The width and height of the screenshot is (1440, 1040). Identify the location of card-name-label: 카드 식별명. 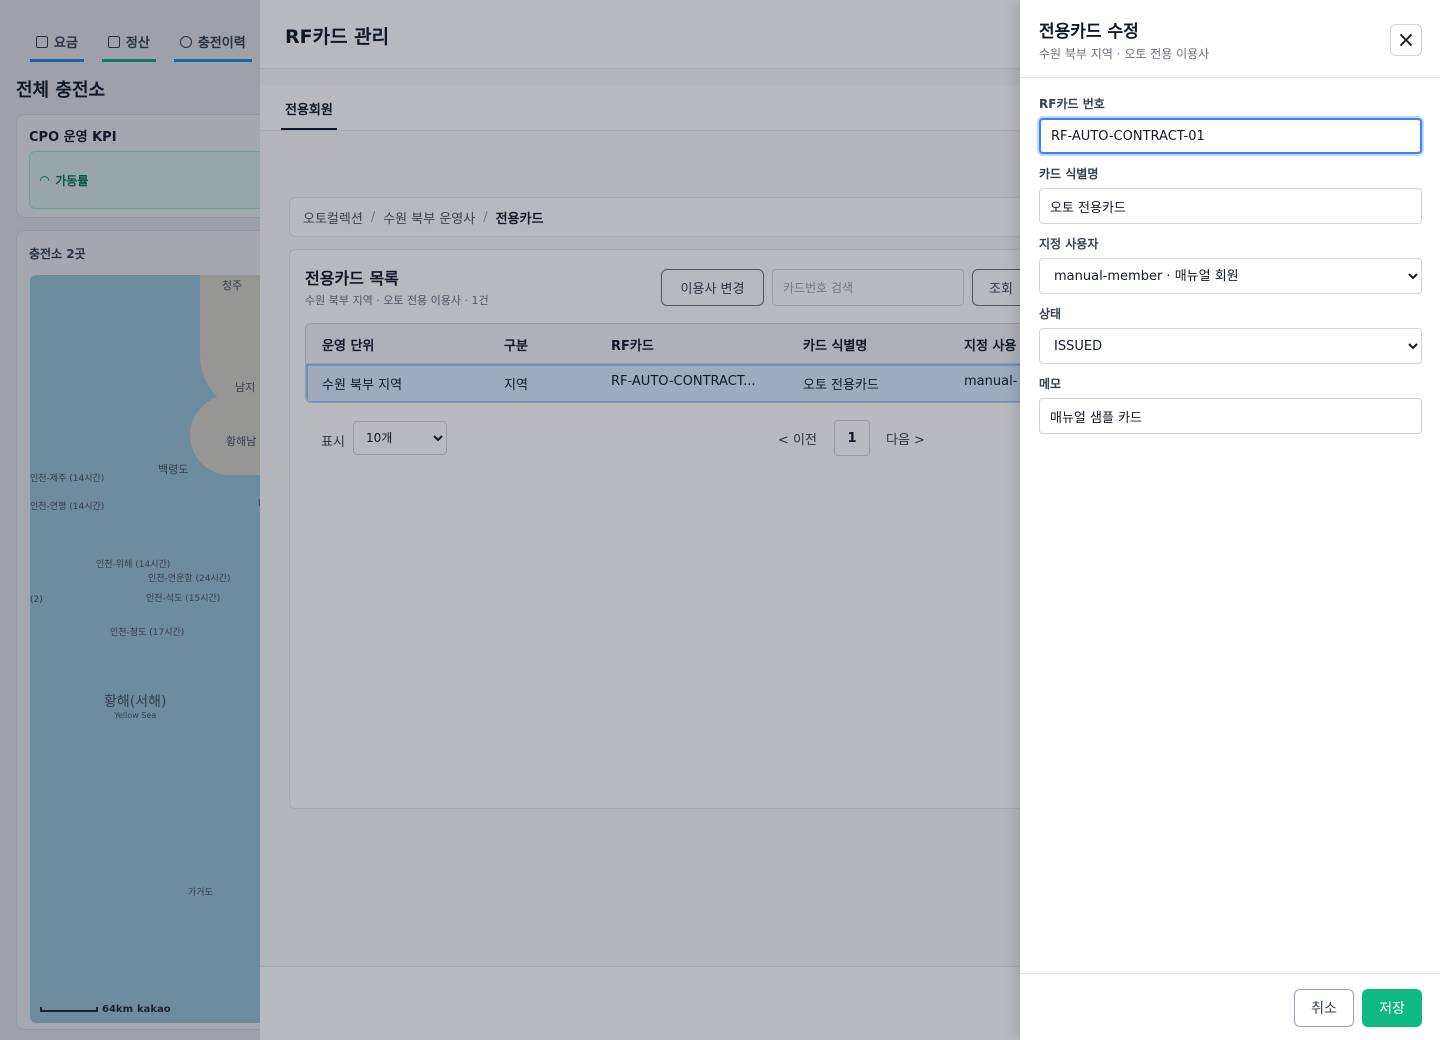
(1069, 174).